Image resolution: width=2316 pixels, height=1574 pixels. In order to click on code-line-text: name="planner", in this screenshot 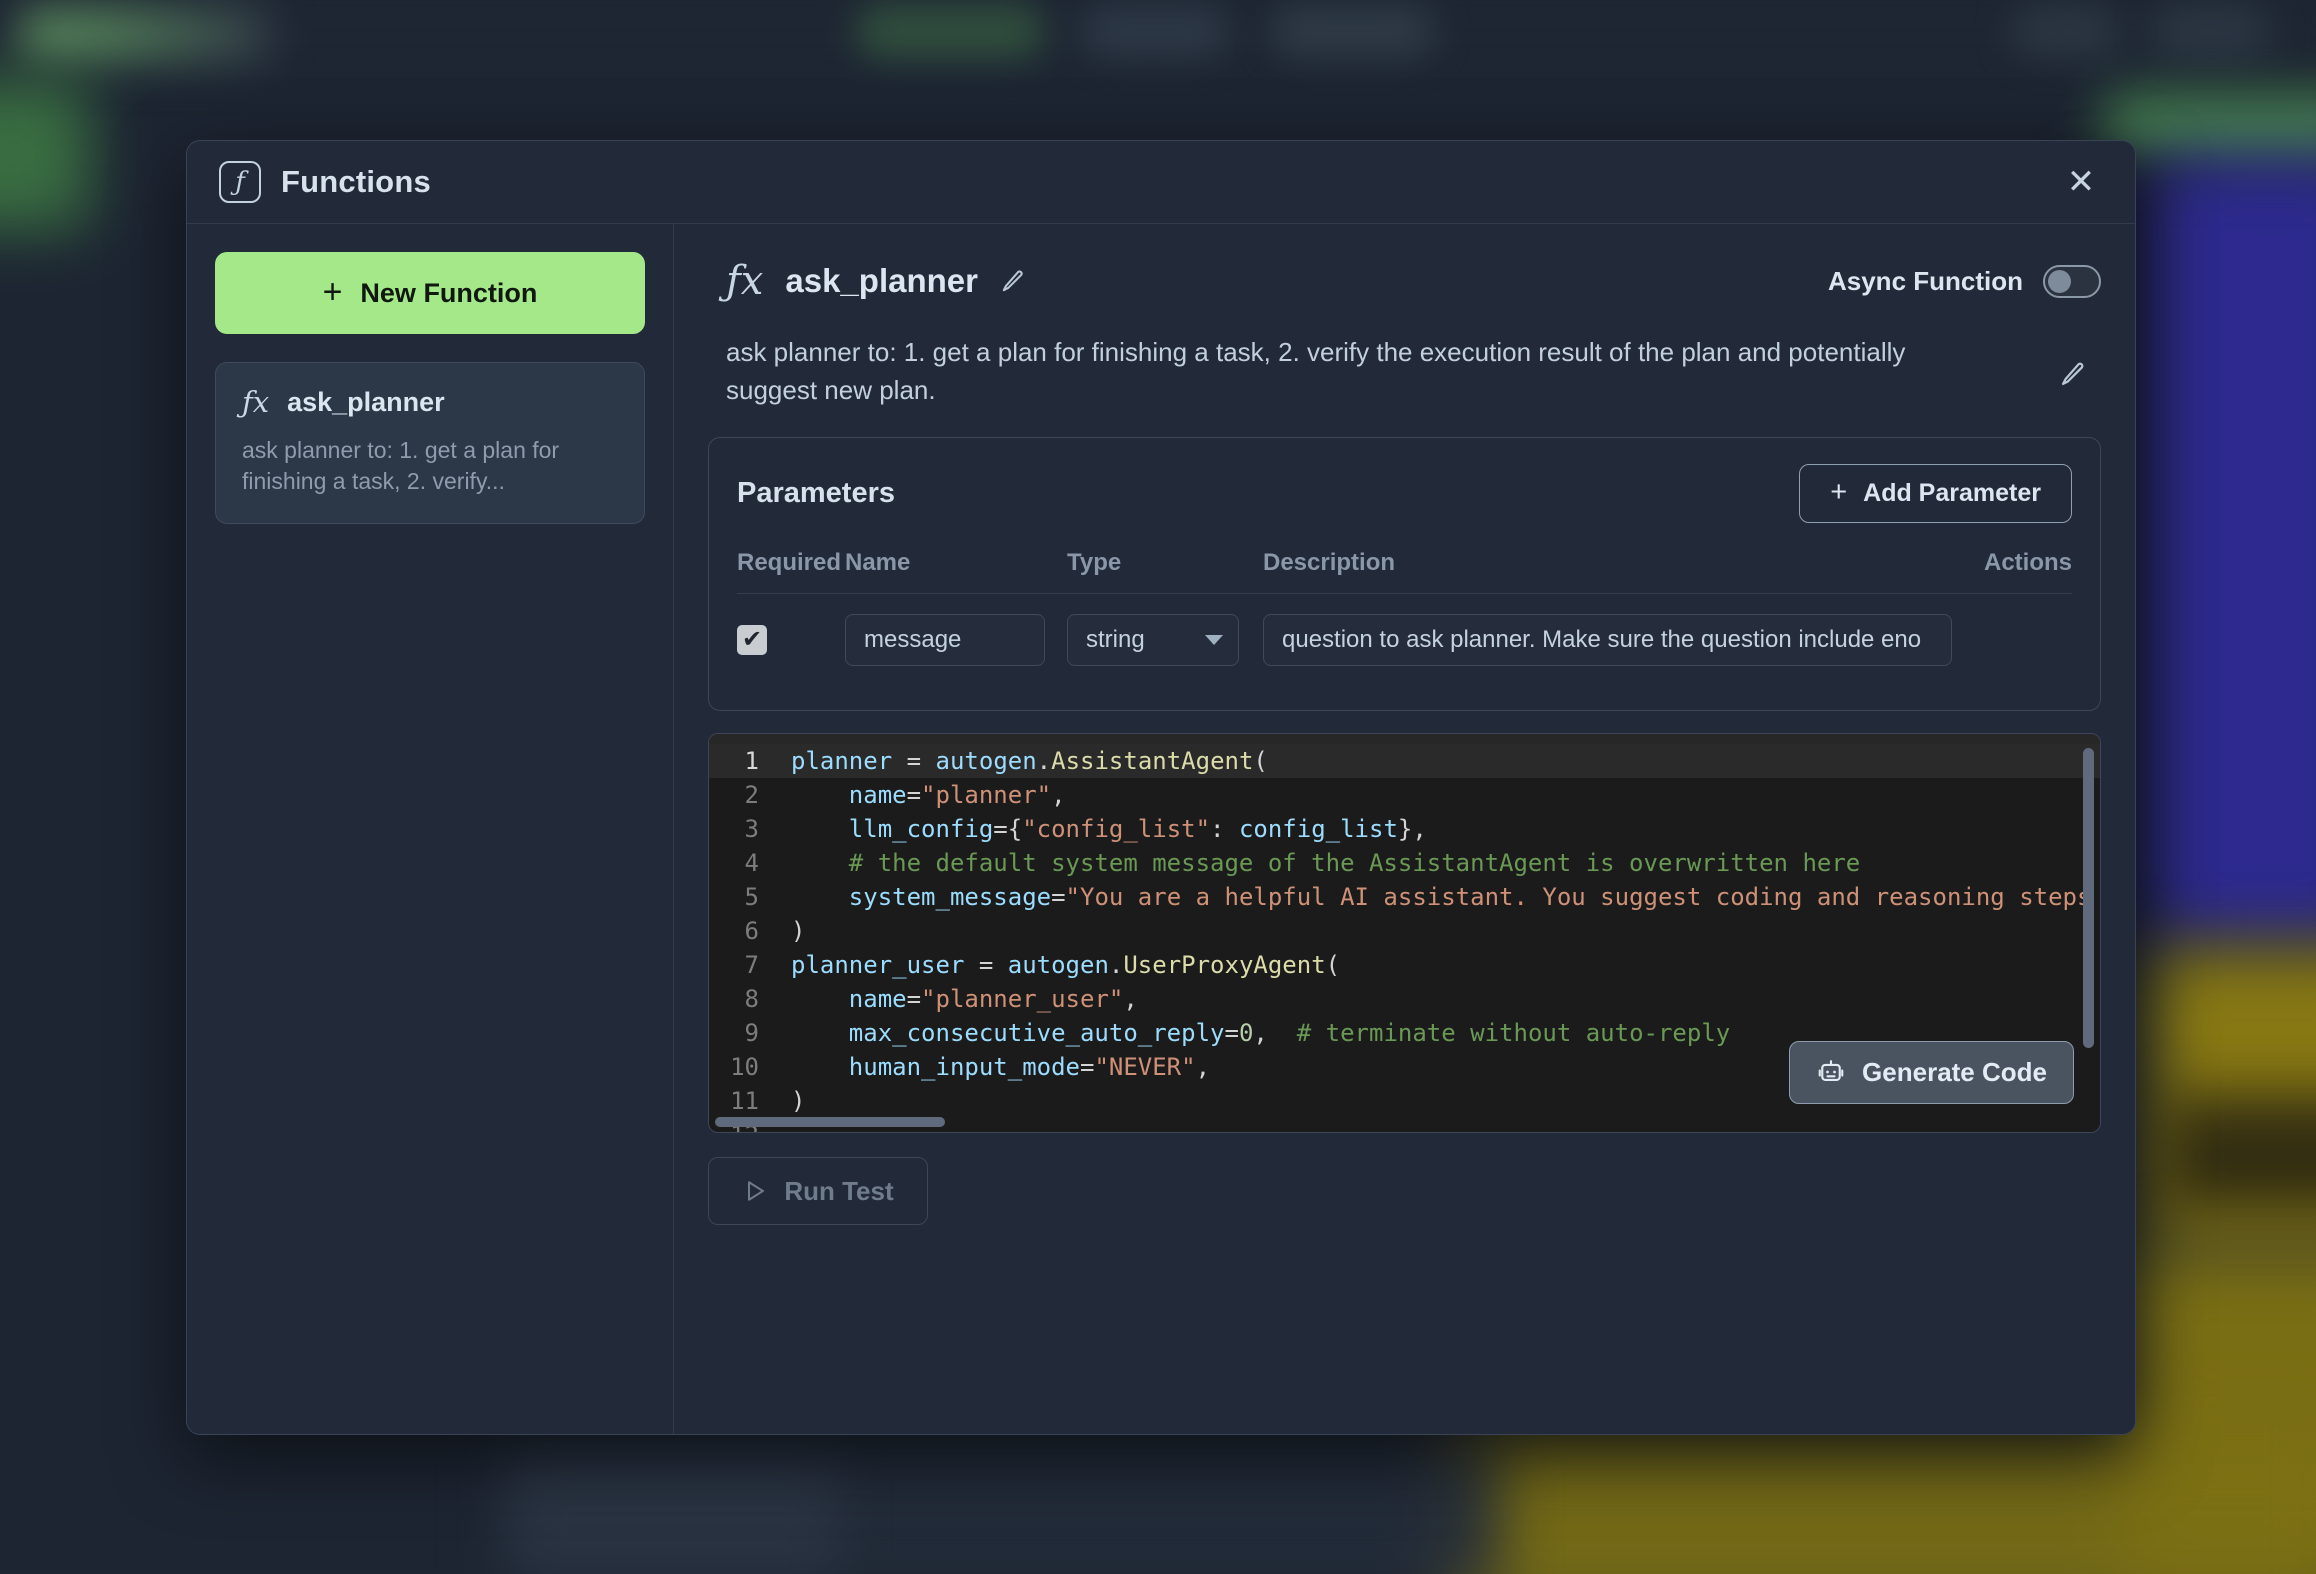, I will do `click(928, 795)`.